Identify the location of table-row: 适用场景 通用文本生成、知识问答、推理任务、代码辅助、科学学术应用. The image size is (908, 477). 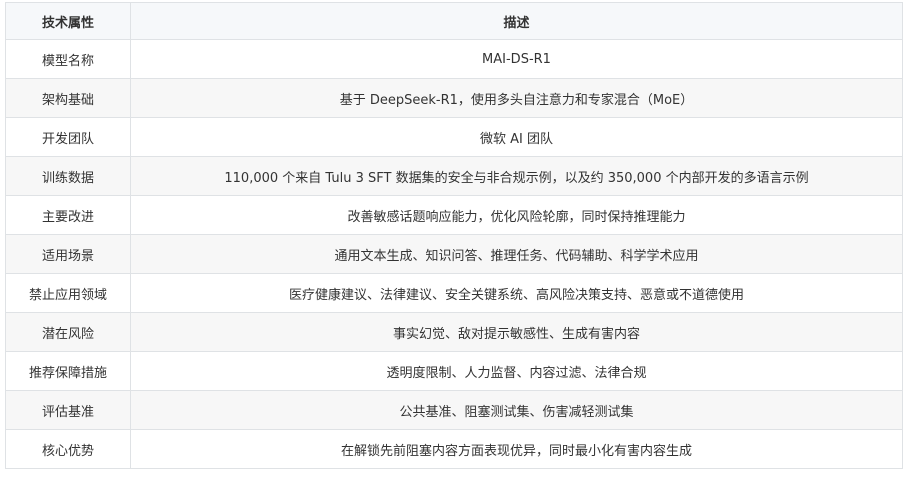
(454, 254).